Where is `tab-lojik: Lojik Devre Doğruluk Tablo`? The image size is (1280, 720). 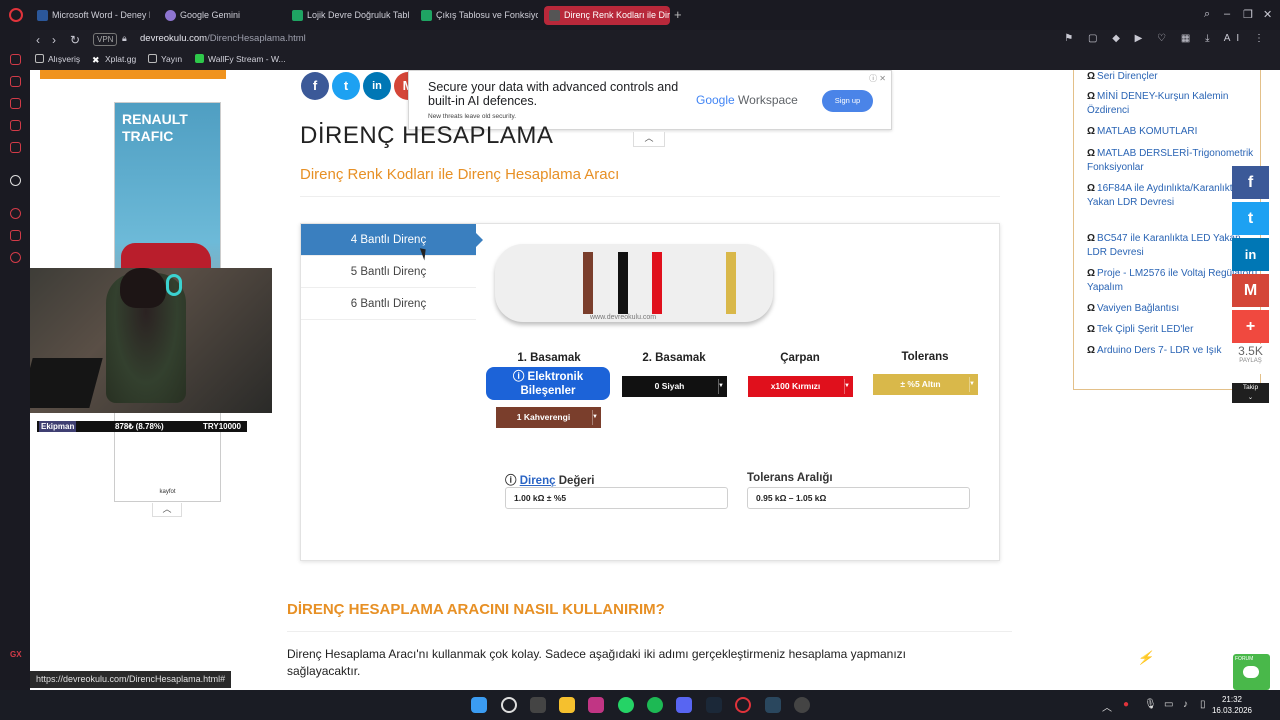 tab-lojik: Lojik Devre Doğruluk Tablo is located at coordinates (348, 15).